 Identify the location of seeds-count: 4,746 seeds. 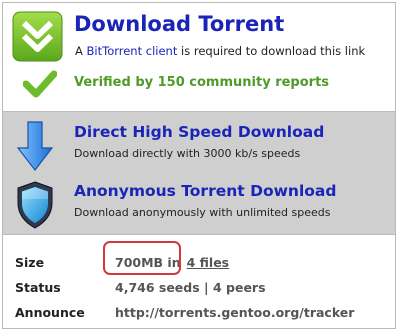
(157, 287).